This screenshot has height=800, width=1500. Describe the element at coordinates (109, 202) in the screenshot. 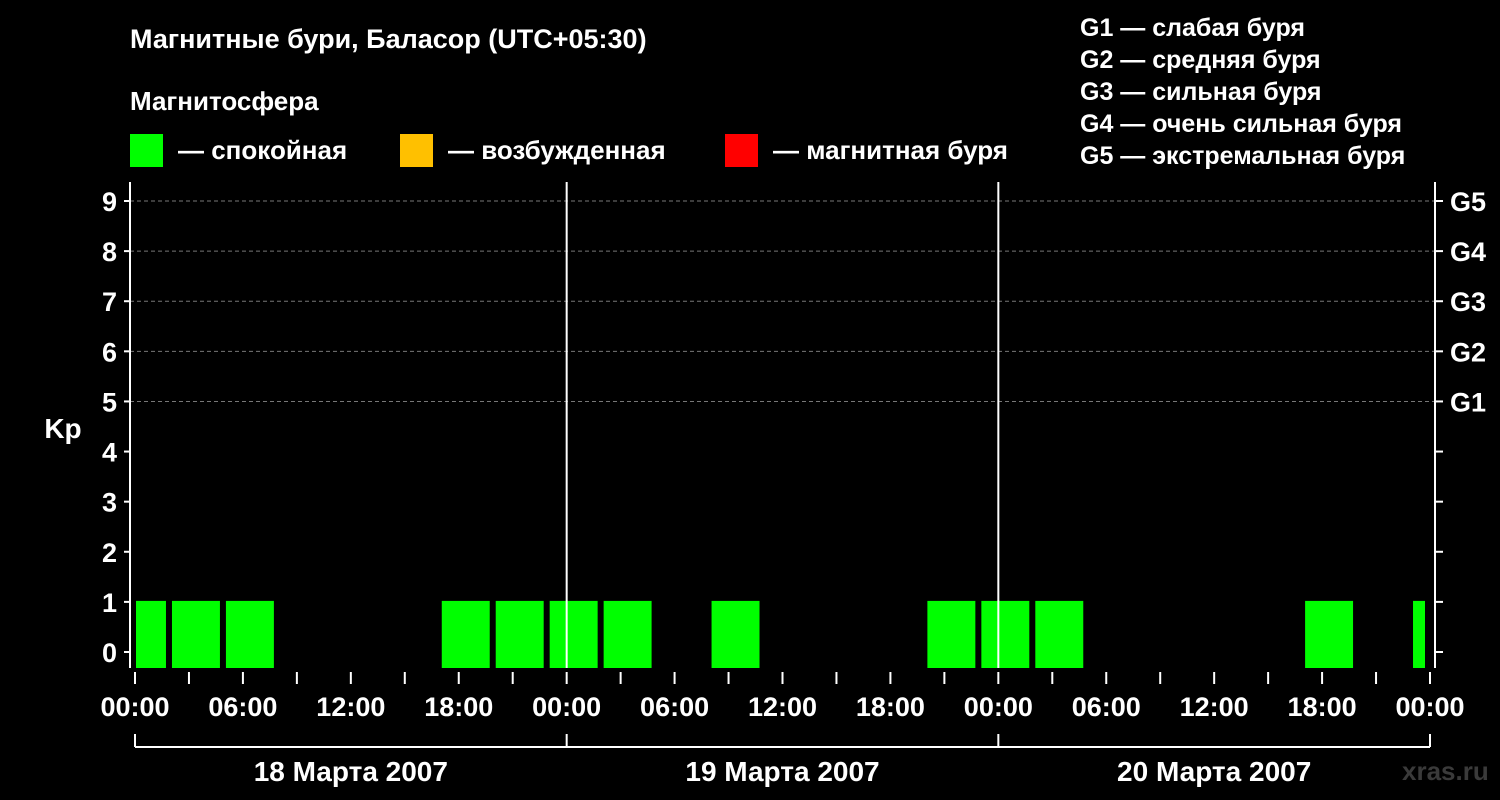

I see `y-tick-label: 9` at that location.